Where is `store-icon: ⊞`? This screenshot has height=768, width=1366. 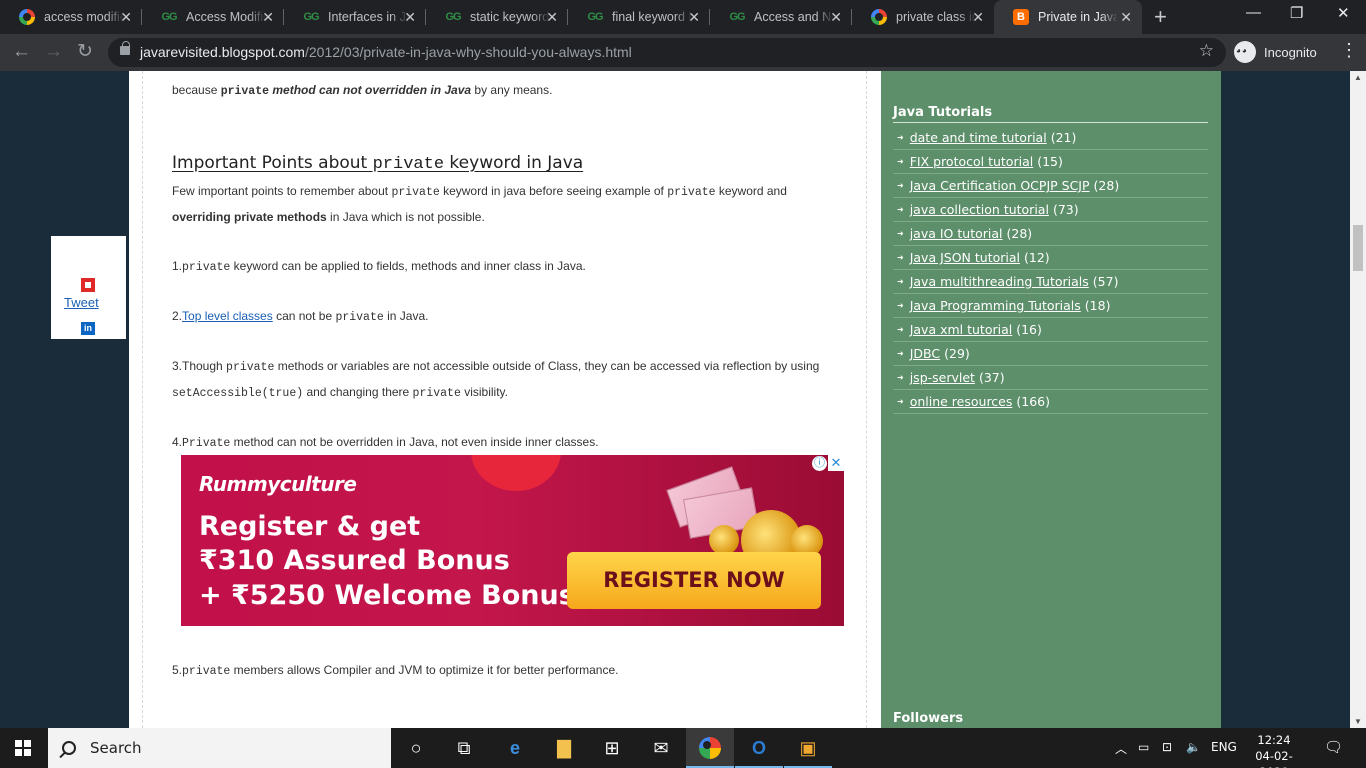 store-icon: ⊞ is located at coordinates (612, 748).